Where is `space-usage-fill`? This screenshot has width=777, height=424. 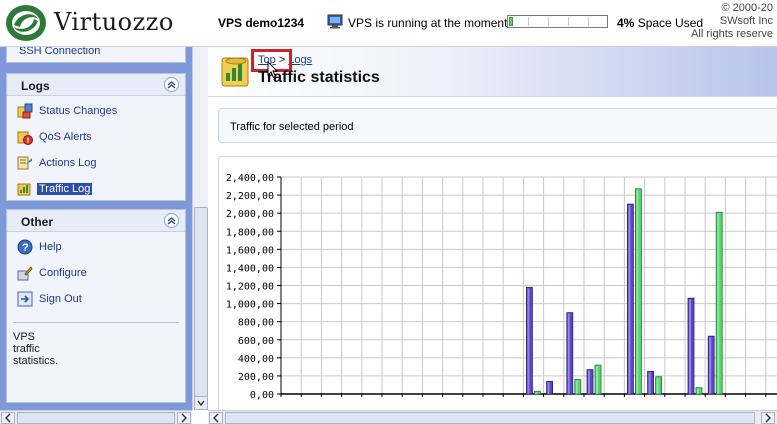
space-usage-fill is located at coordinates (511, 21).